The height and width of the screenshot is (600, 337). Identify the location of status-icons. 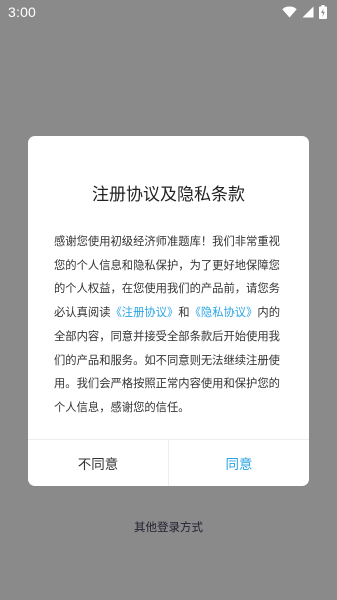
(304, 12).